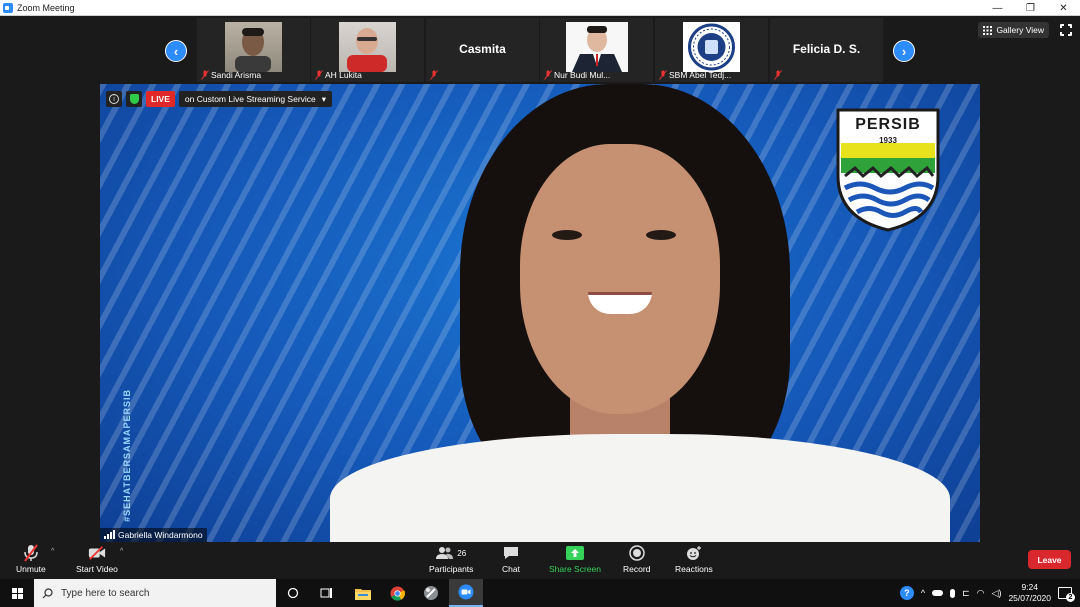  Describe the element at coordinates (327, 593) in the screenshot. I see `task-view-icon` at that location.